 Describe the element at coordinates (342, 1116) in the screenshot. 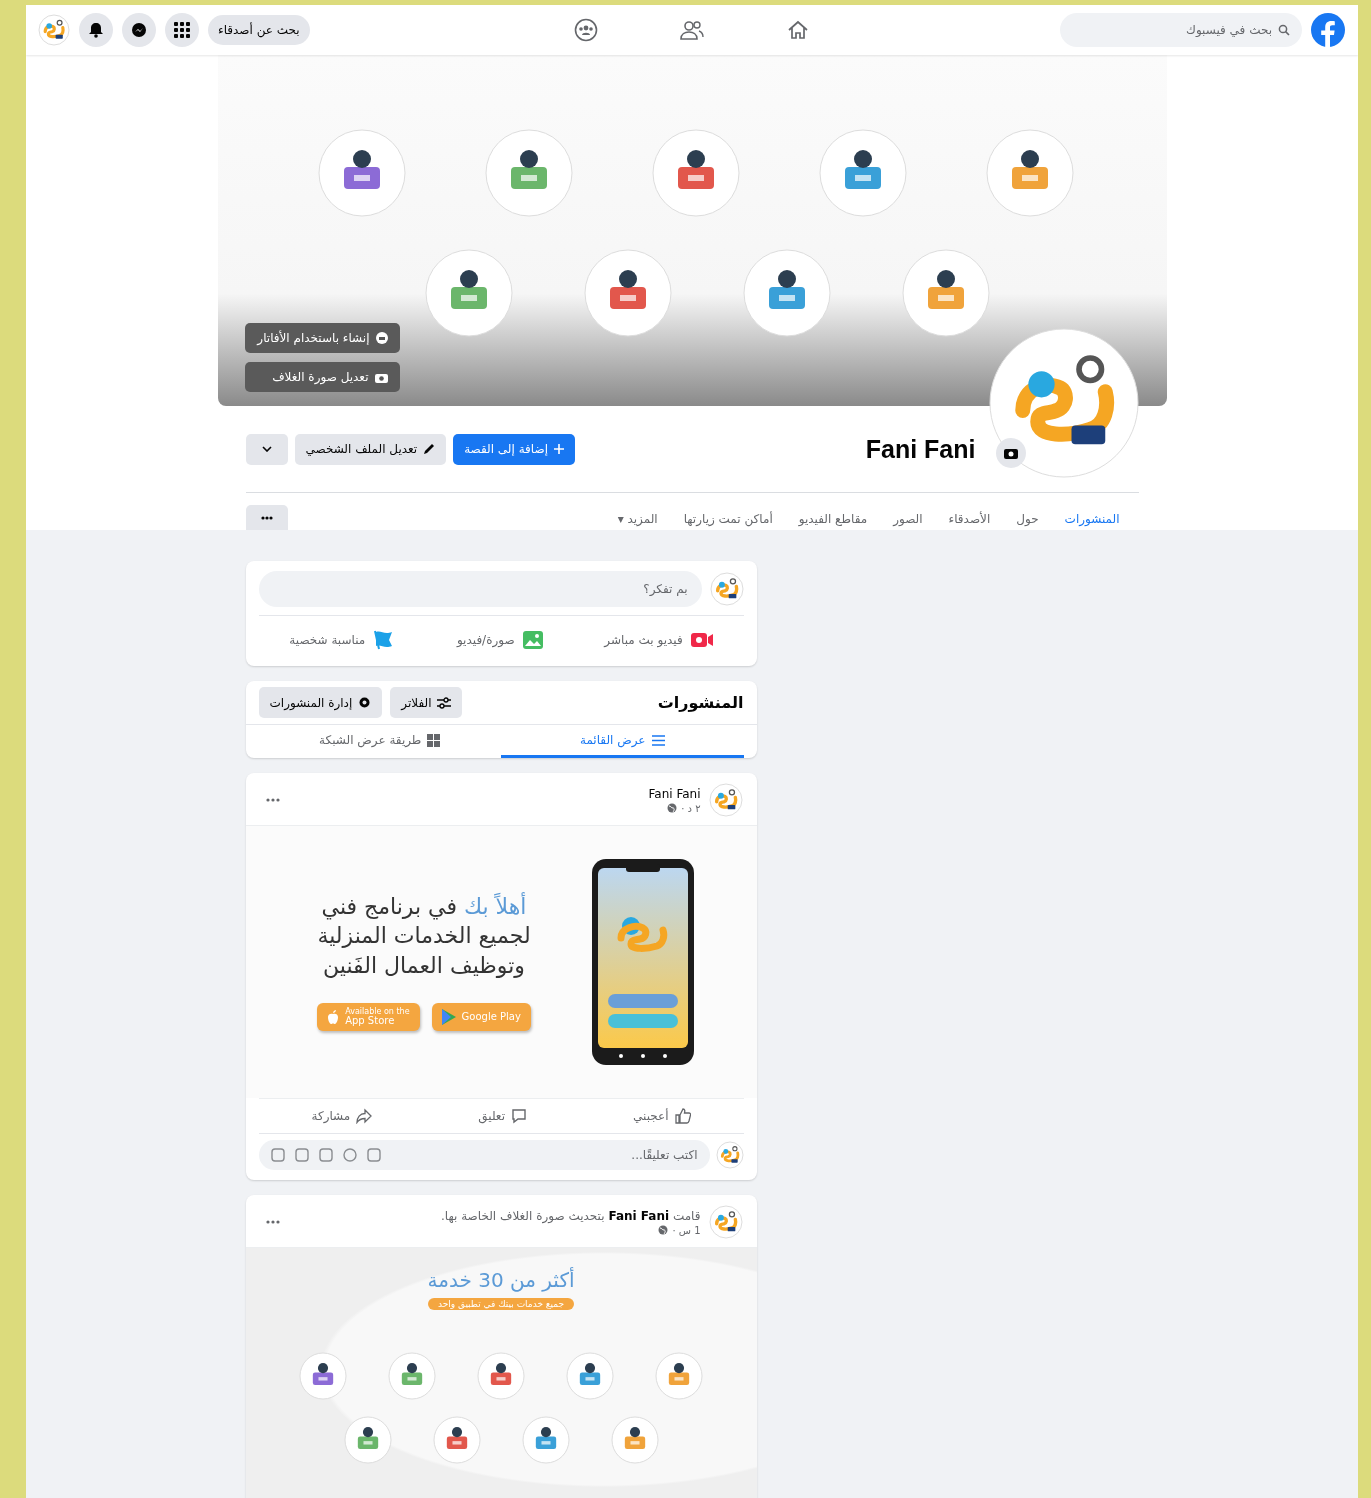

I see `share-button: مشاركة` at that location.